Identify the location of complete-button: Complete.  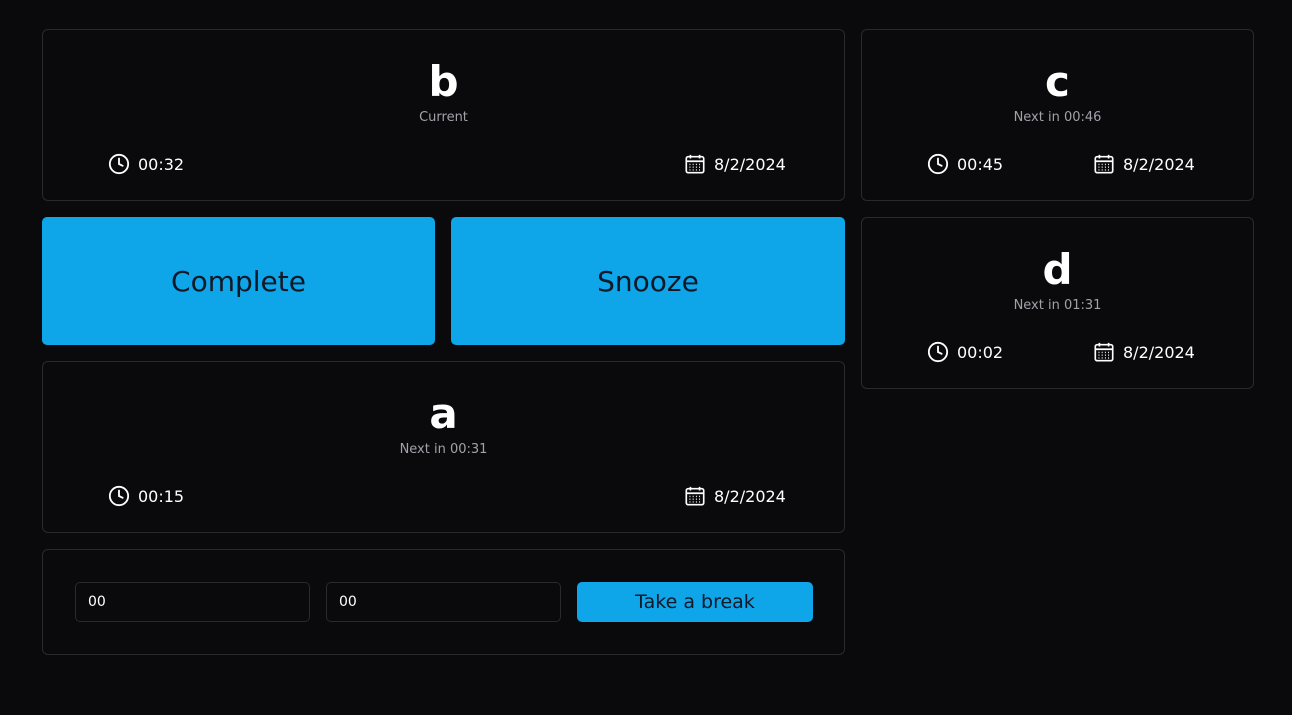
(238, 281).